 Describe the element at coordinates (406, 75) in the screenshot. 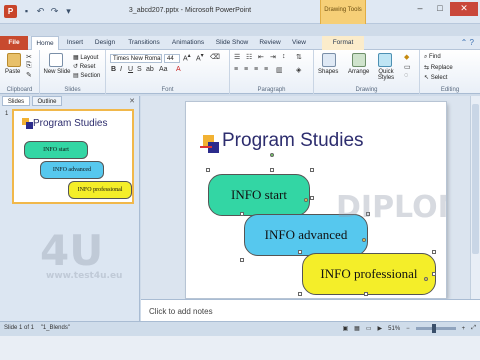

I see `shape-effects-icon: ◌` at that location.